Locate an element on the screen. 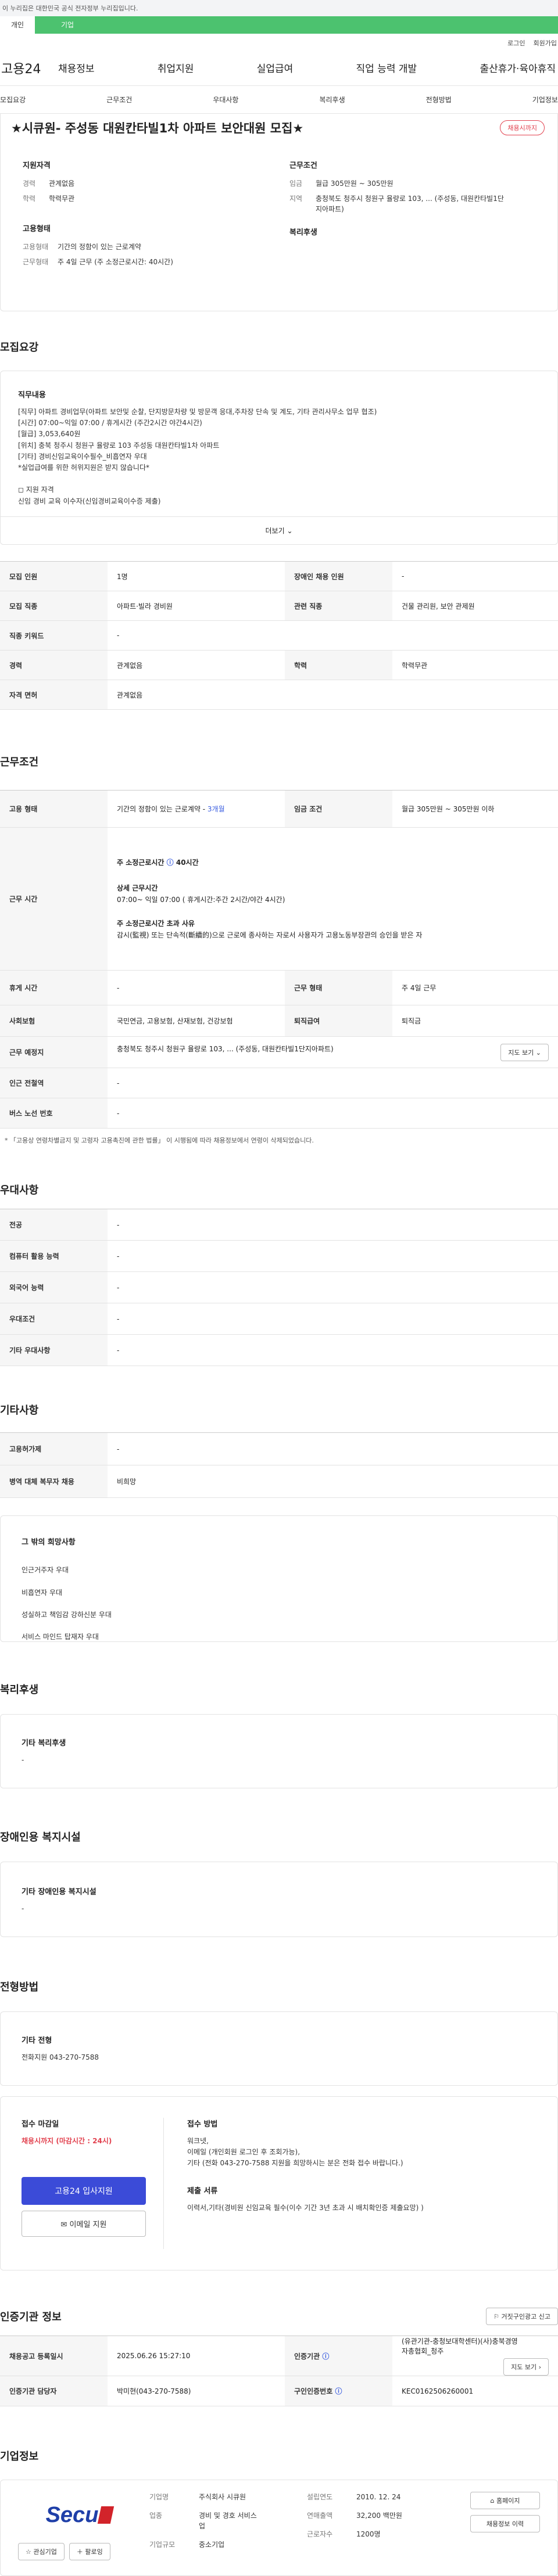  tab-company-info: 기업정보 is located at coordinates (545, 100).